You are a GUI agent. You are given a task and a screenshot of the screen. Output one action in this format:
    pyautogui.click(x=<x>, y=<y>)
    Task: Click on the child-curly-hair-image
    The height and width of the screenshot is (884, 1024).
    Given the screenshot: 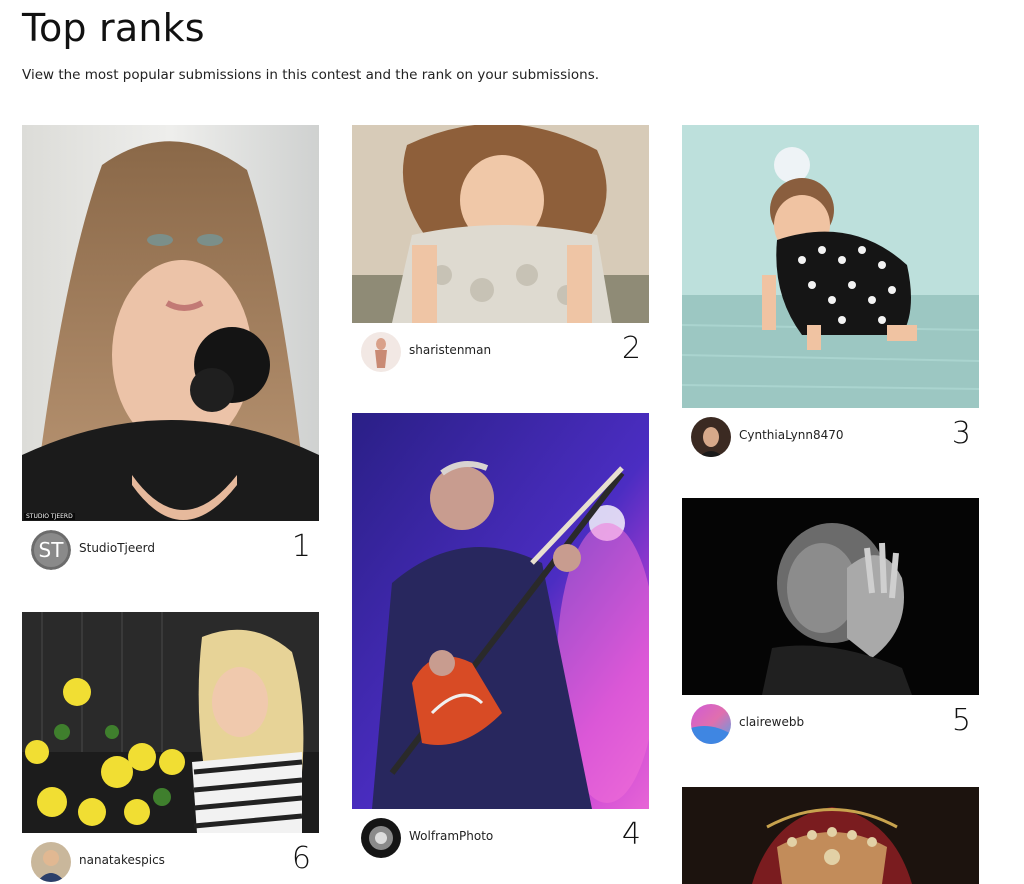 What is the action you would take?
    pyautogui.click(x=500, y=224)
    